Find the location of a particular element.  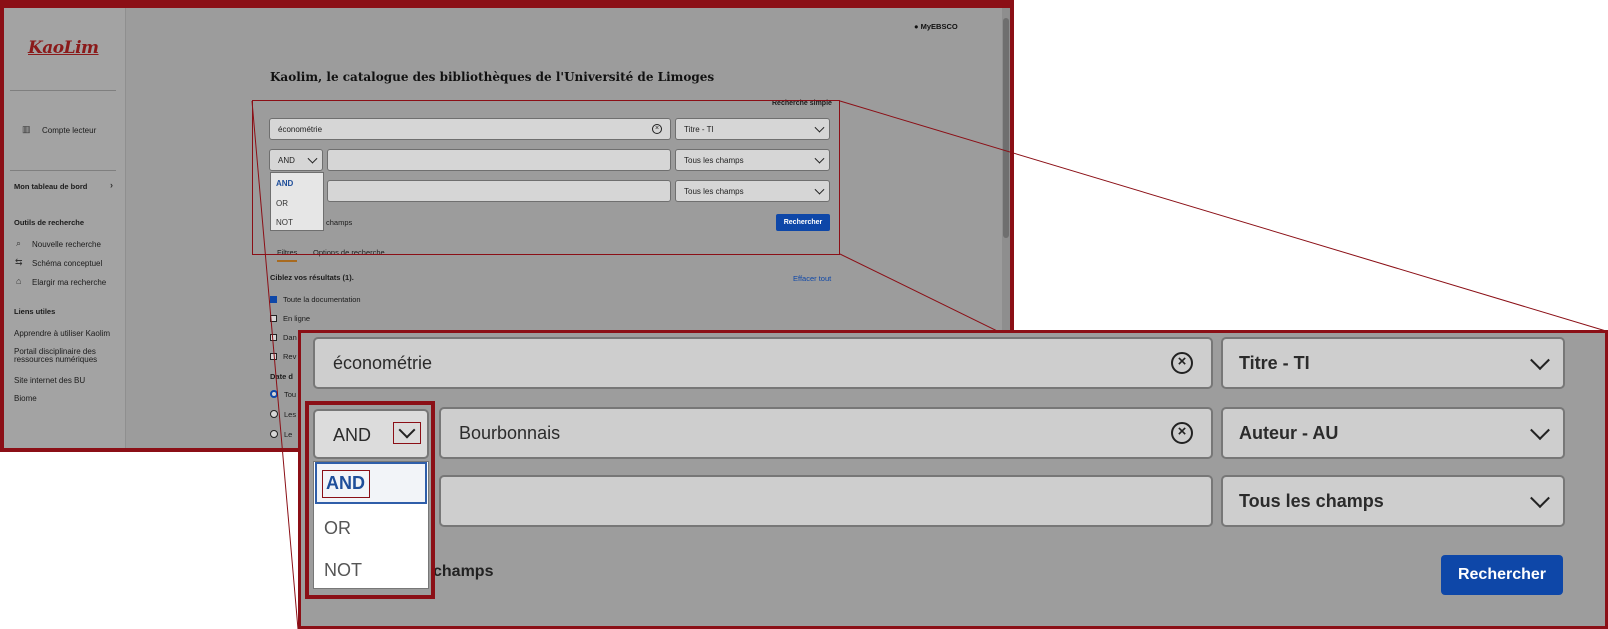

search-icon: ⌕ is located at coordinates (19, 243).